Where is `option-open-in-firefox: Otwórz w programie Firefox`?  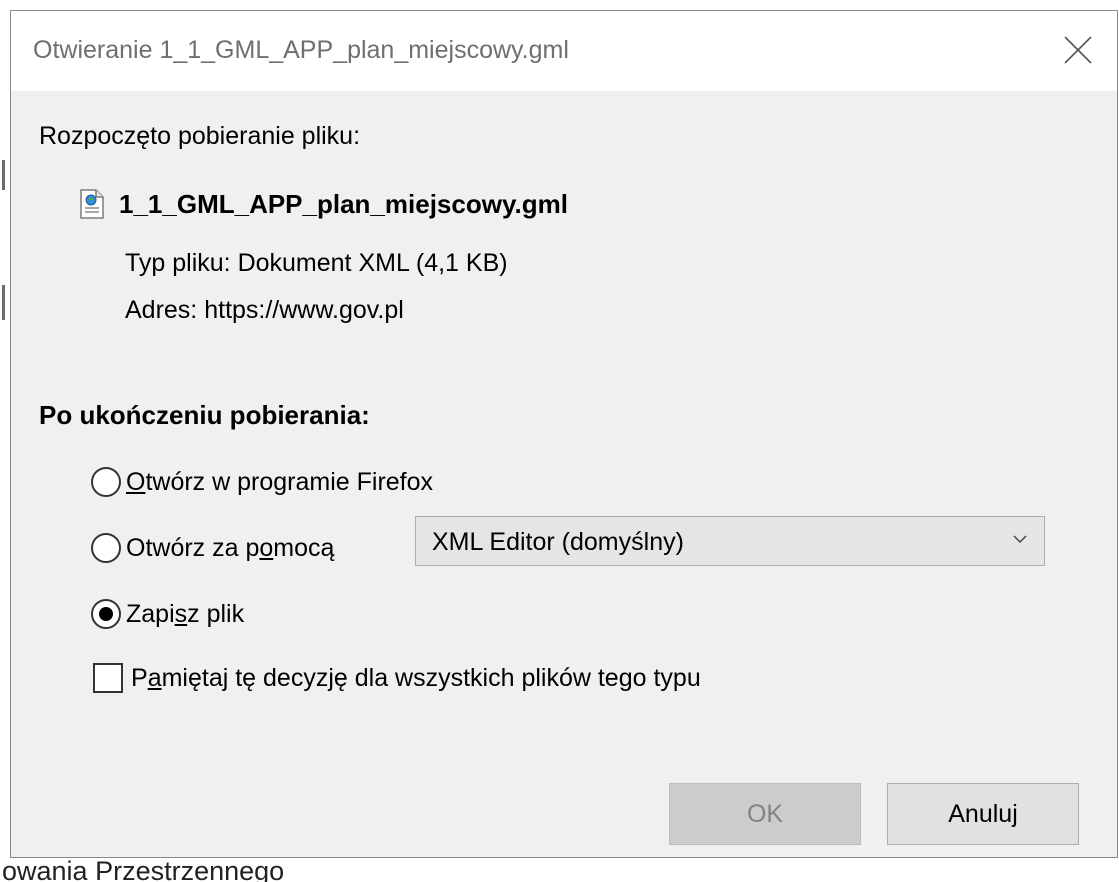 option-open-in-firefox: Otwórz w programie Firefox is located at coordinates (262, 482).